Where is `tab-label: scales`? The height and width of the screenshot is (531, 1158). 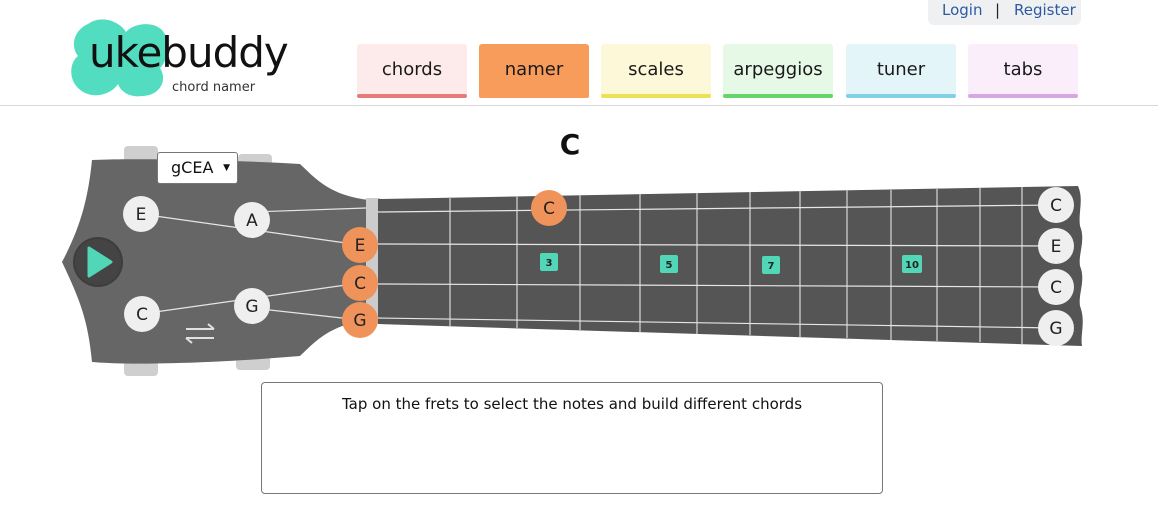 tab-label: scales is located at coordinates (656, 69).